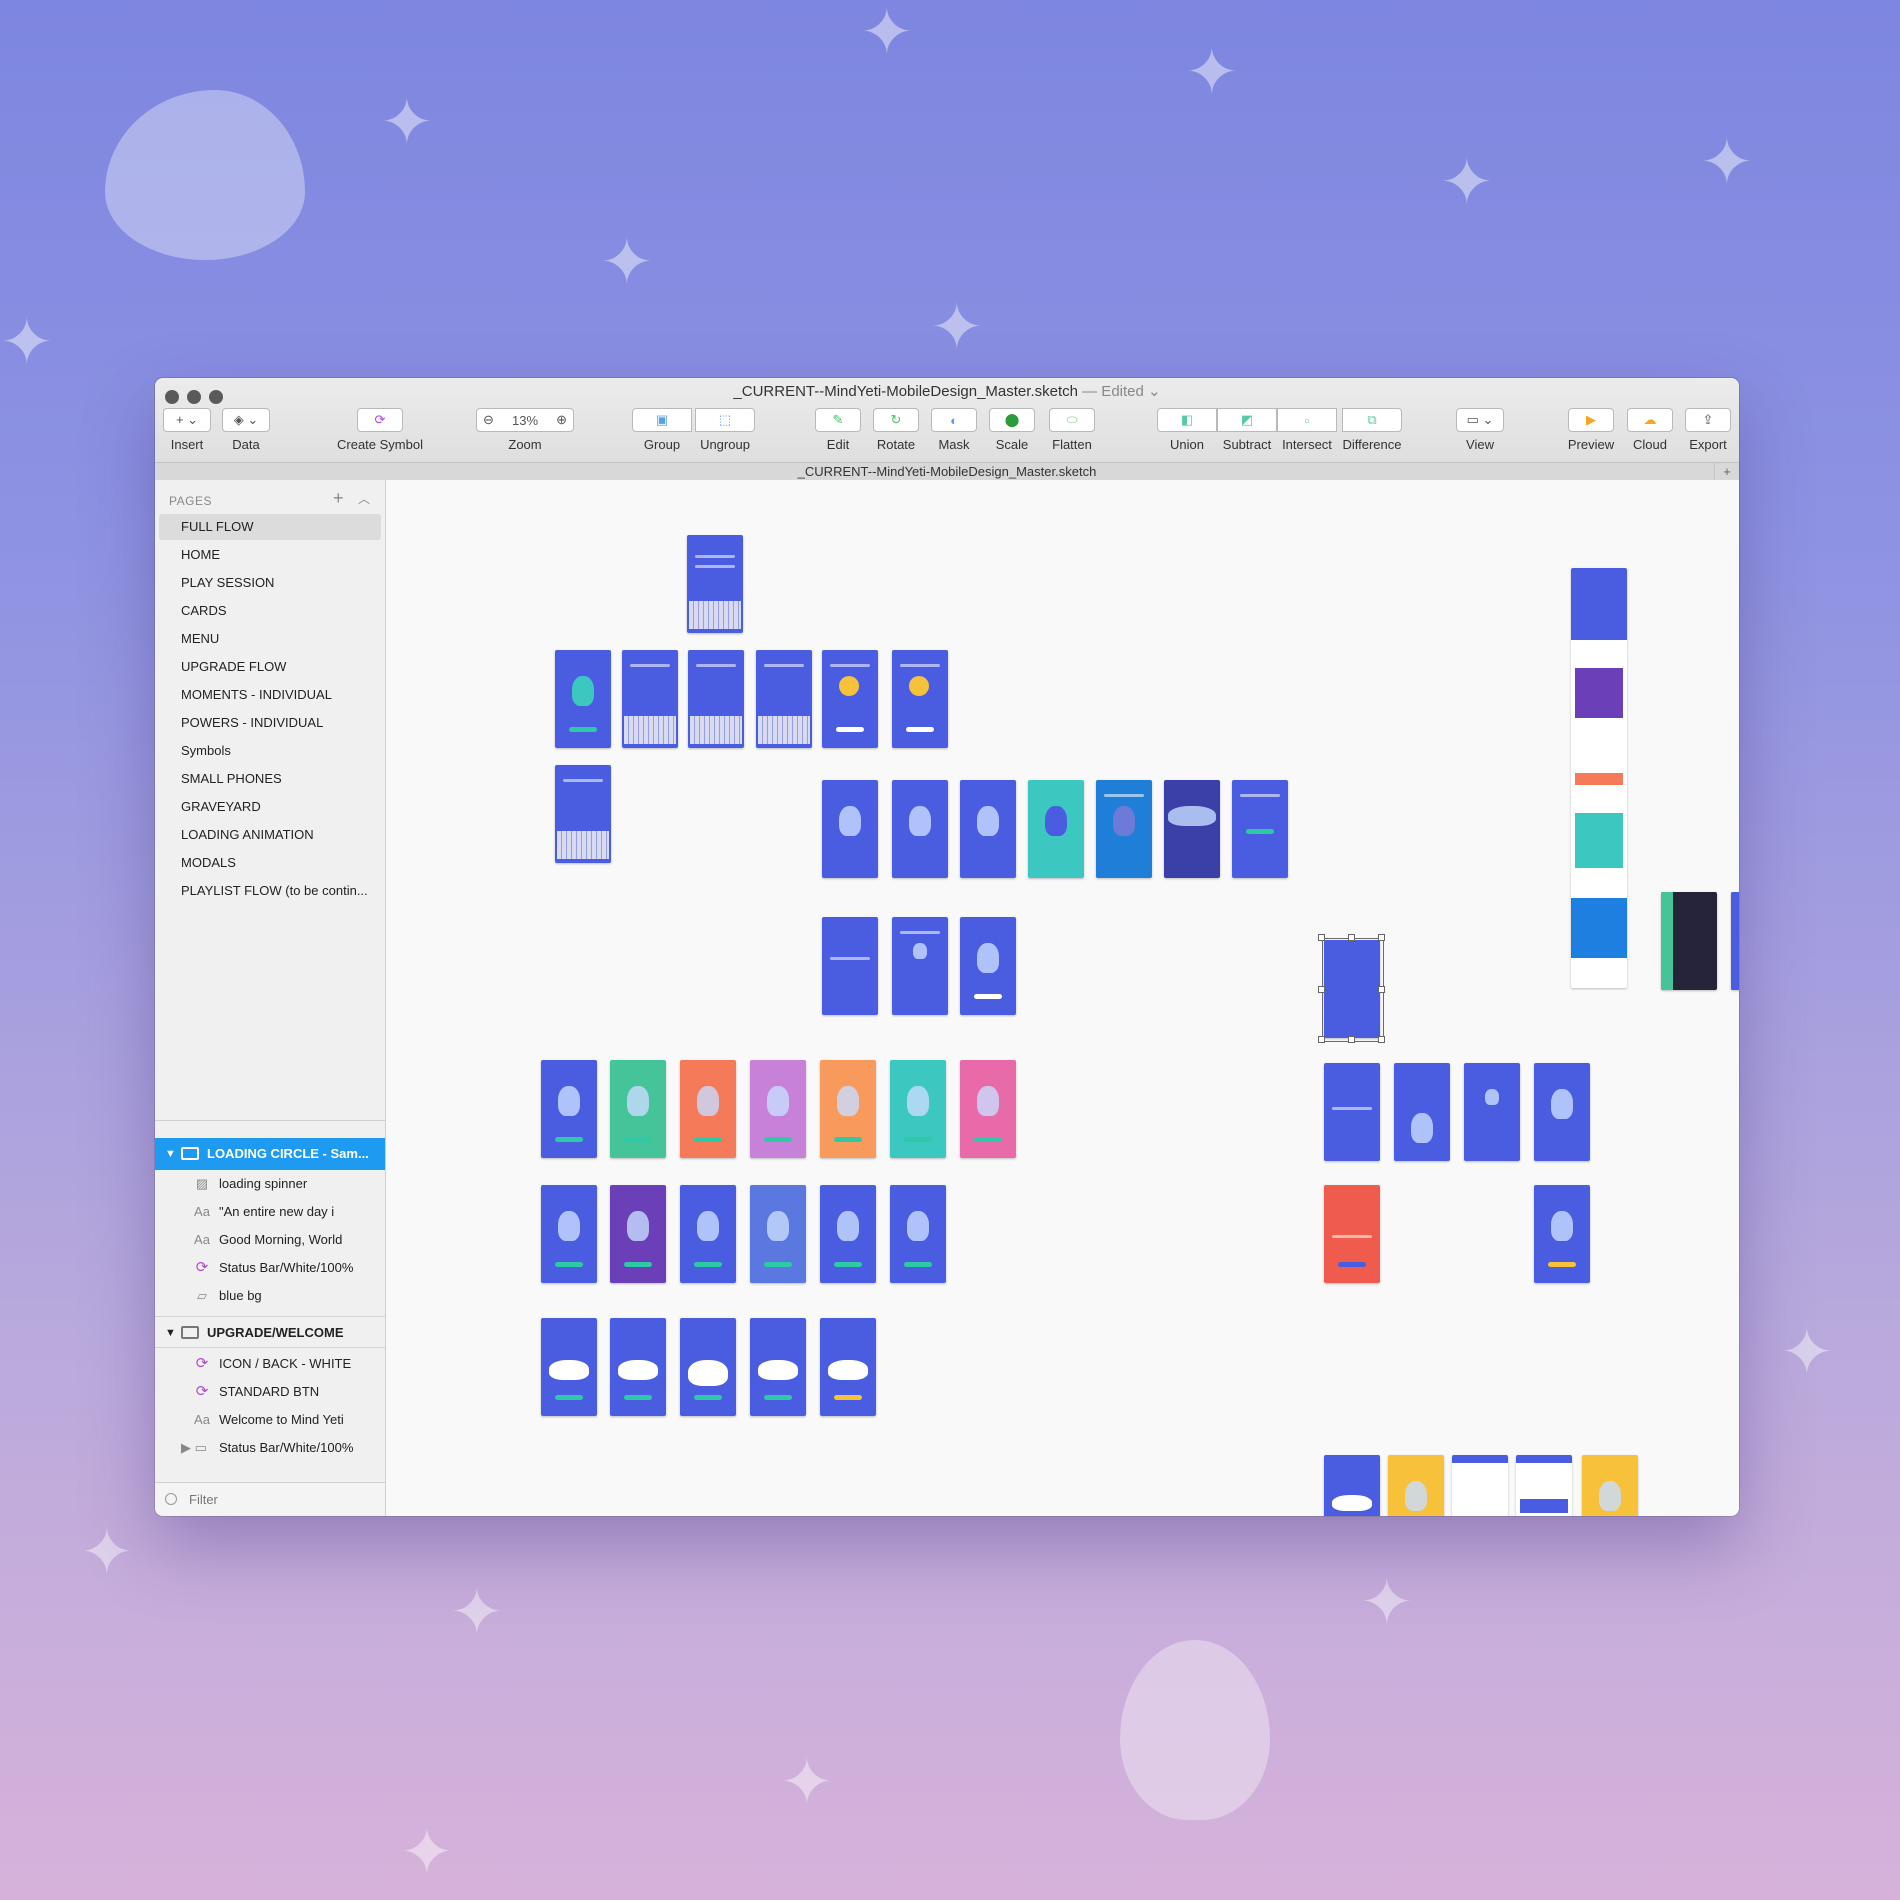  I want to click on difference-tool: ⧉ Difference, so click(1372, 430).